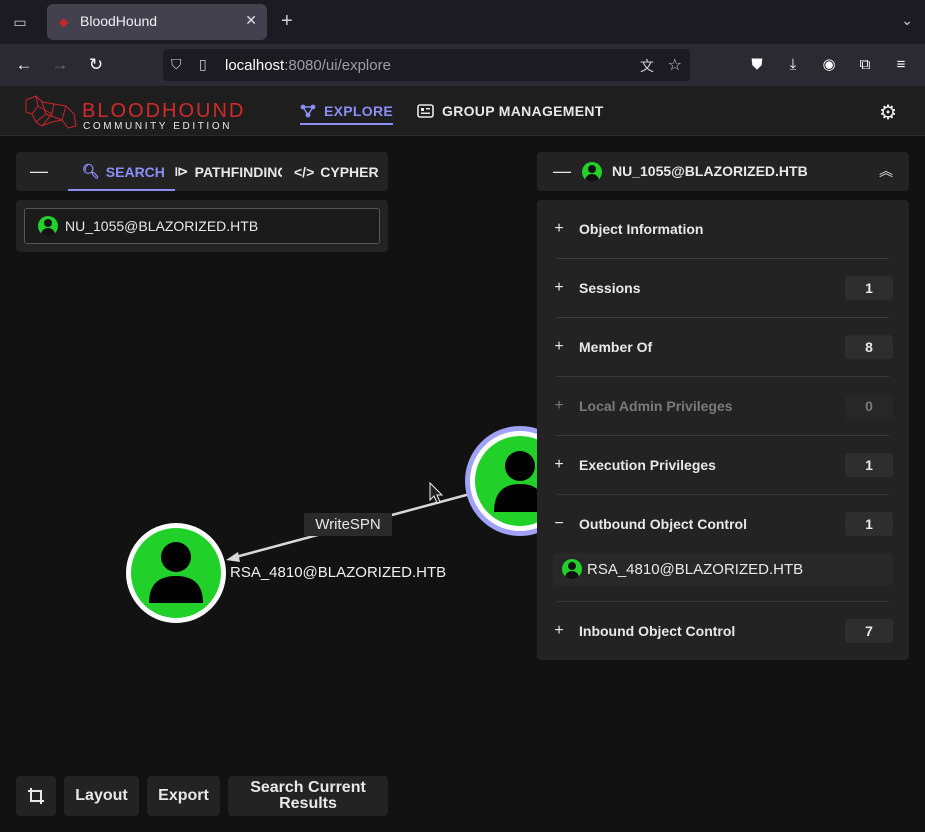 The width and height of the screenshot is (925, 832). I want to click on forward-icon: →, so click(60, 65).